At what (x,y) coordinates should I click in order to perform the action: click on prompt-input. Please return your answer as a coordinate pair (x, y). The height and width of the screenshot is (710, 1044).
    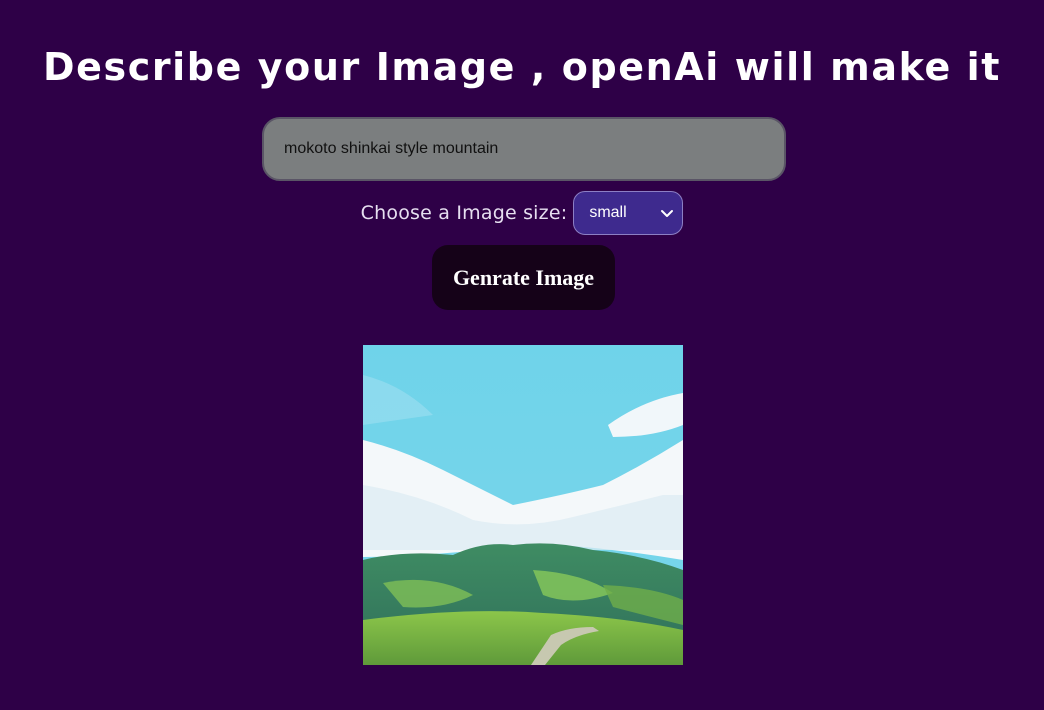
    Looking at the image, I should click on (524, 149).